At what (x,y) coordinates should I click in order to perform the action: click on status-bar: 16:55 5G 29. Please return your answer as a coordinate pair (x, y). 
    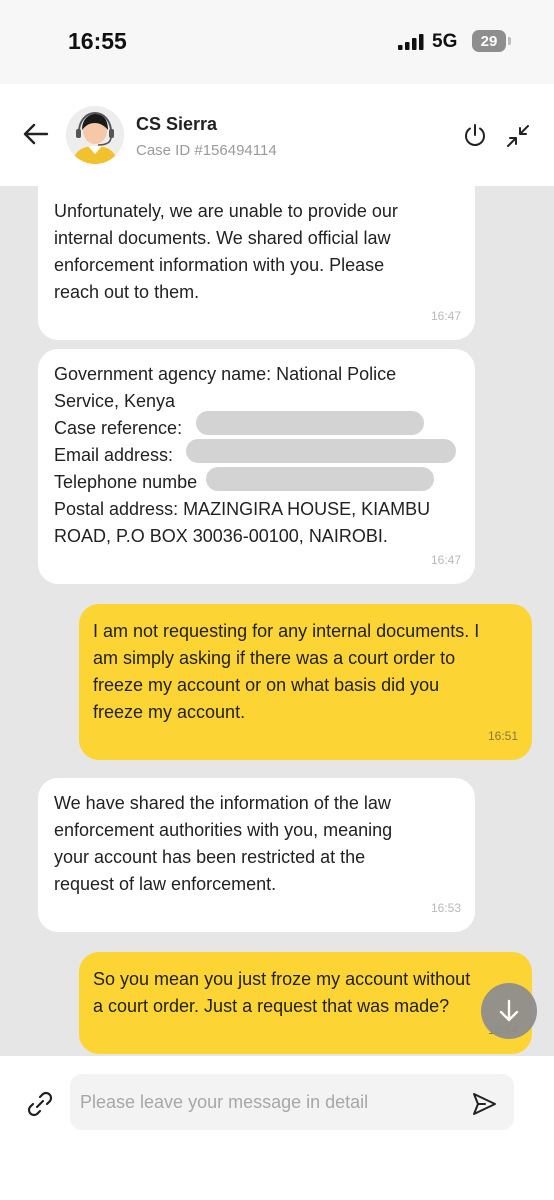
    Looking at the image, I should click on (277, 42).